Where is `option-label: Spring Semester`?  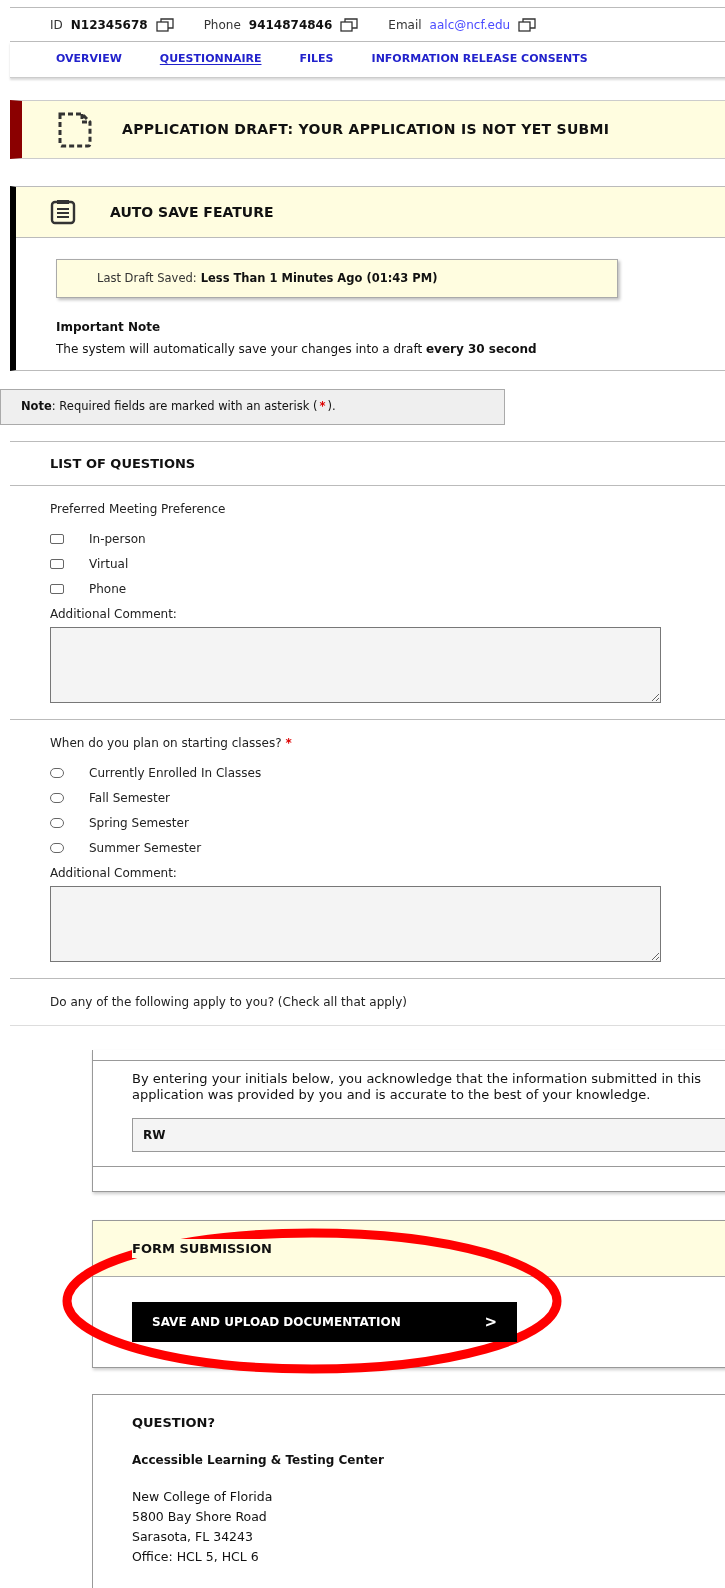 option-label: Spring Semester is located at coordinates (139, 823).